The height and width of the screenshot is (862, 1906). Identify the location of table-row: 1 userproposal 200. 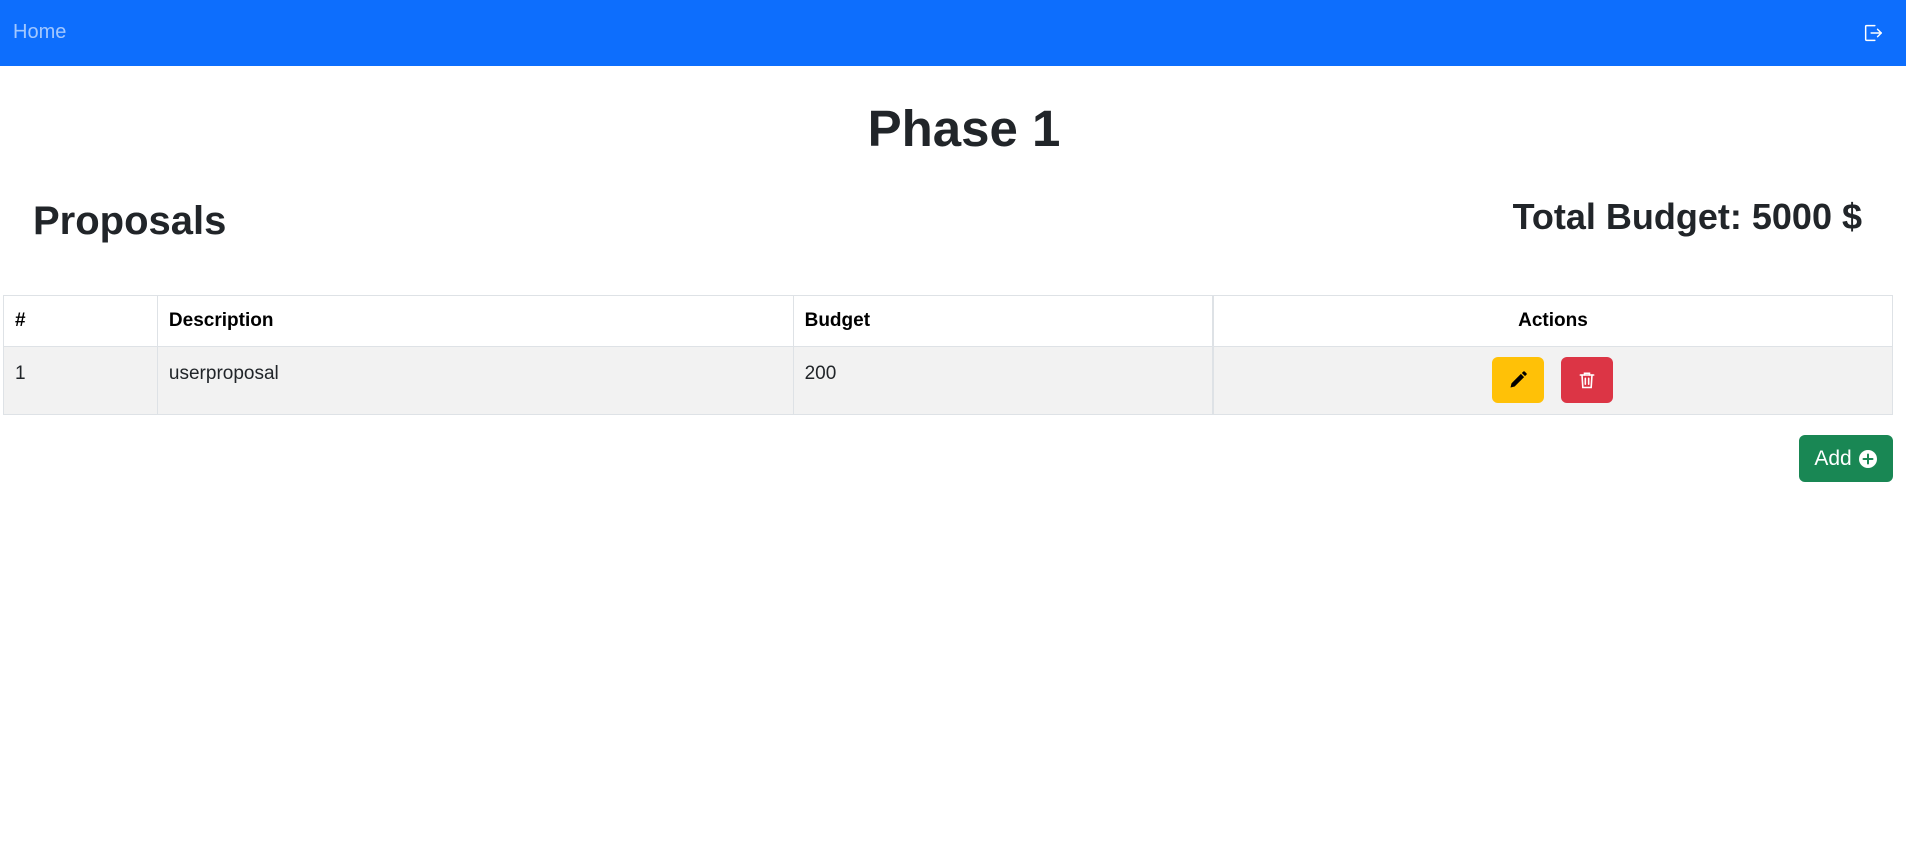
(948, 380).